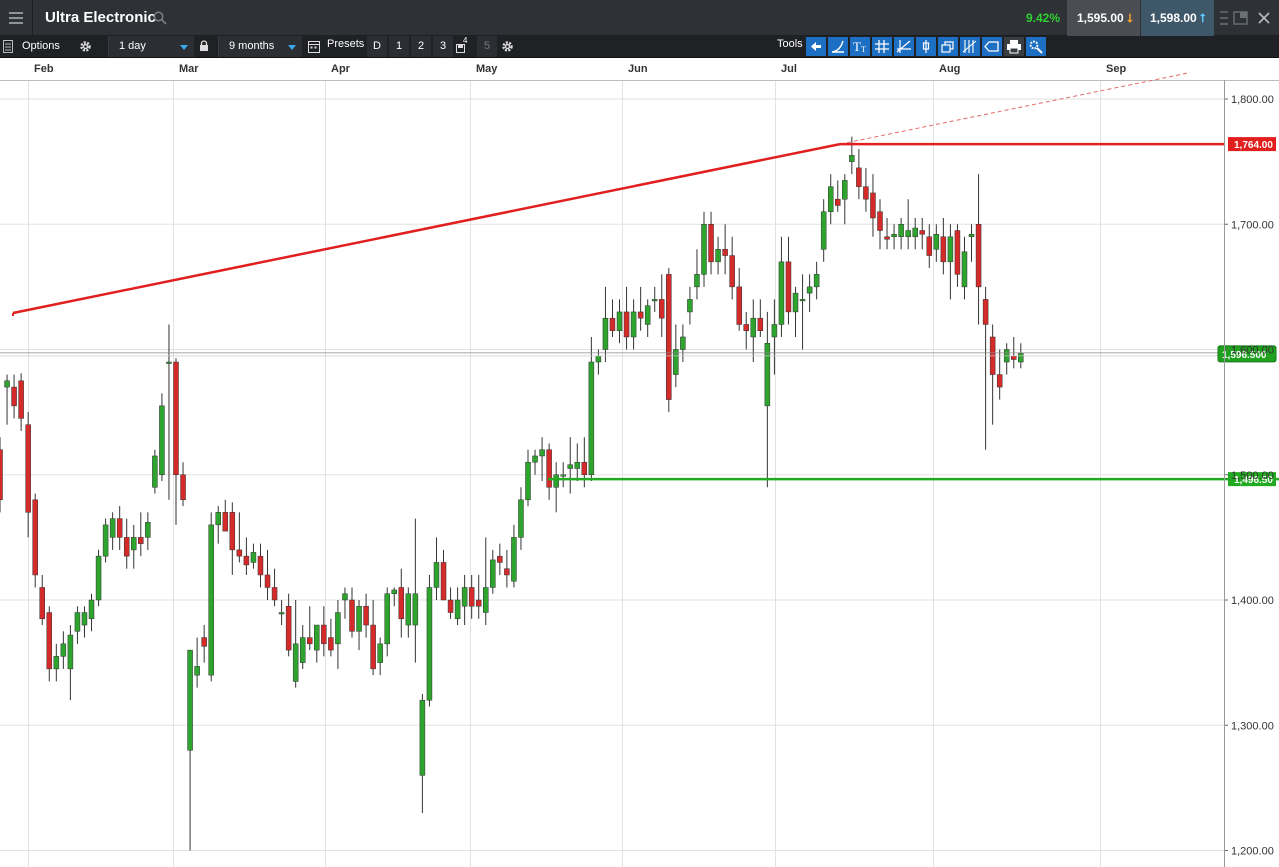 The height and width of the screenshot is (867, 1279). I want to click on settings-icon, so click(1036, 46).